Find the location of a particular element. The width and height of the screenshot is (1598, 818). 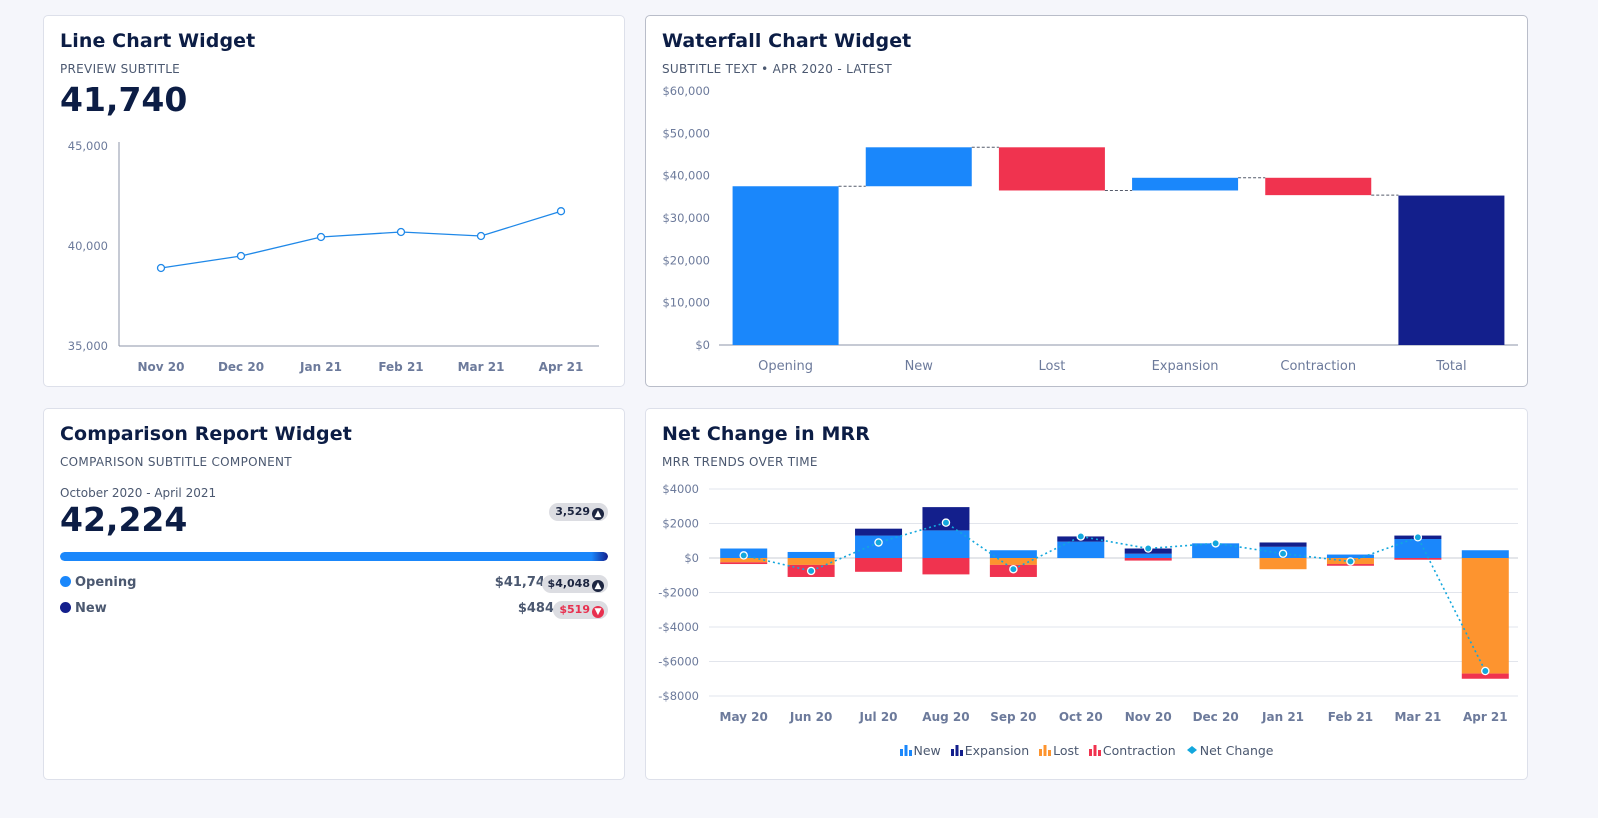

y-tick-label: $4000 is located at coordinates (680, 489).